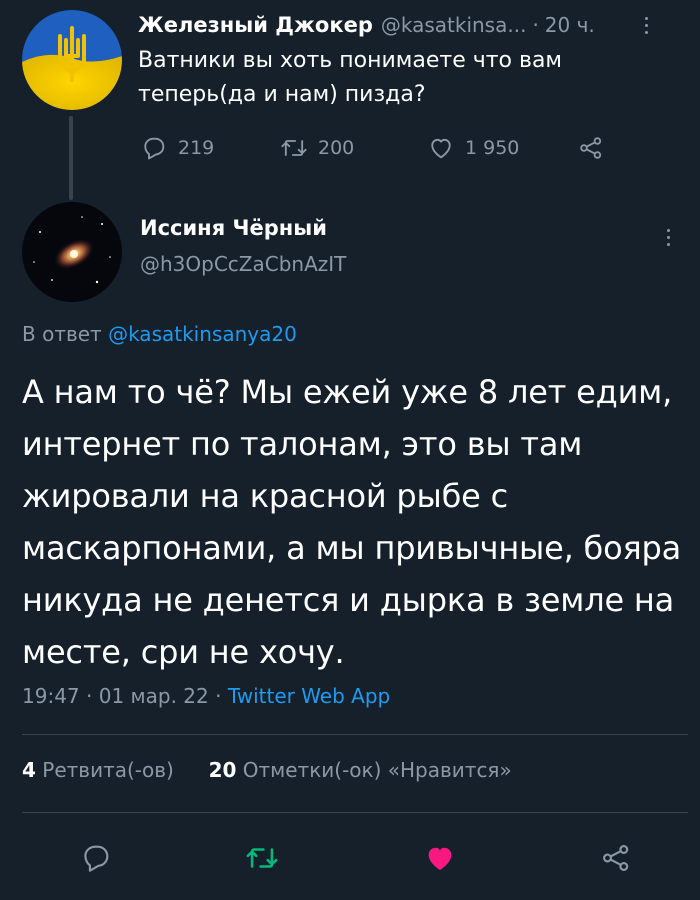  I want to click on retweet-button, so click(262, 858).